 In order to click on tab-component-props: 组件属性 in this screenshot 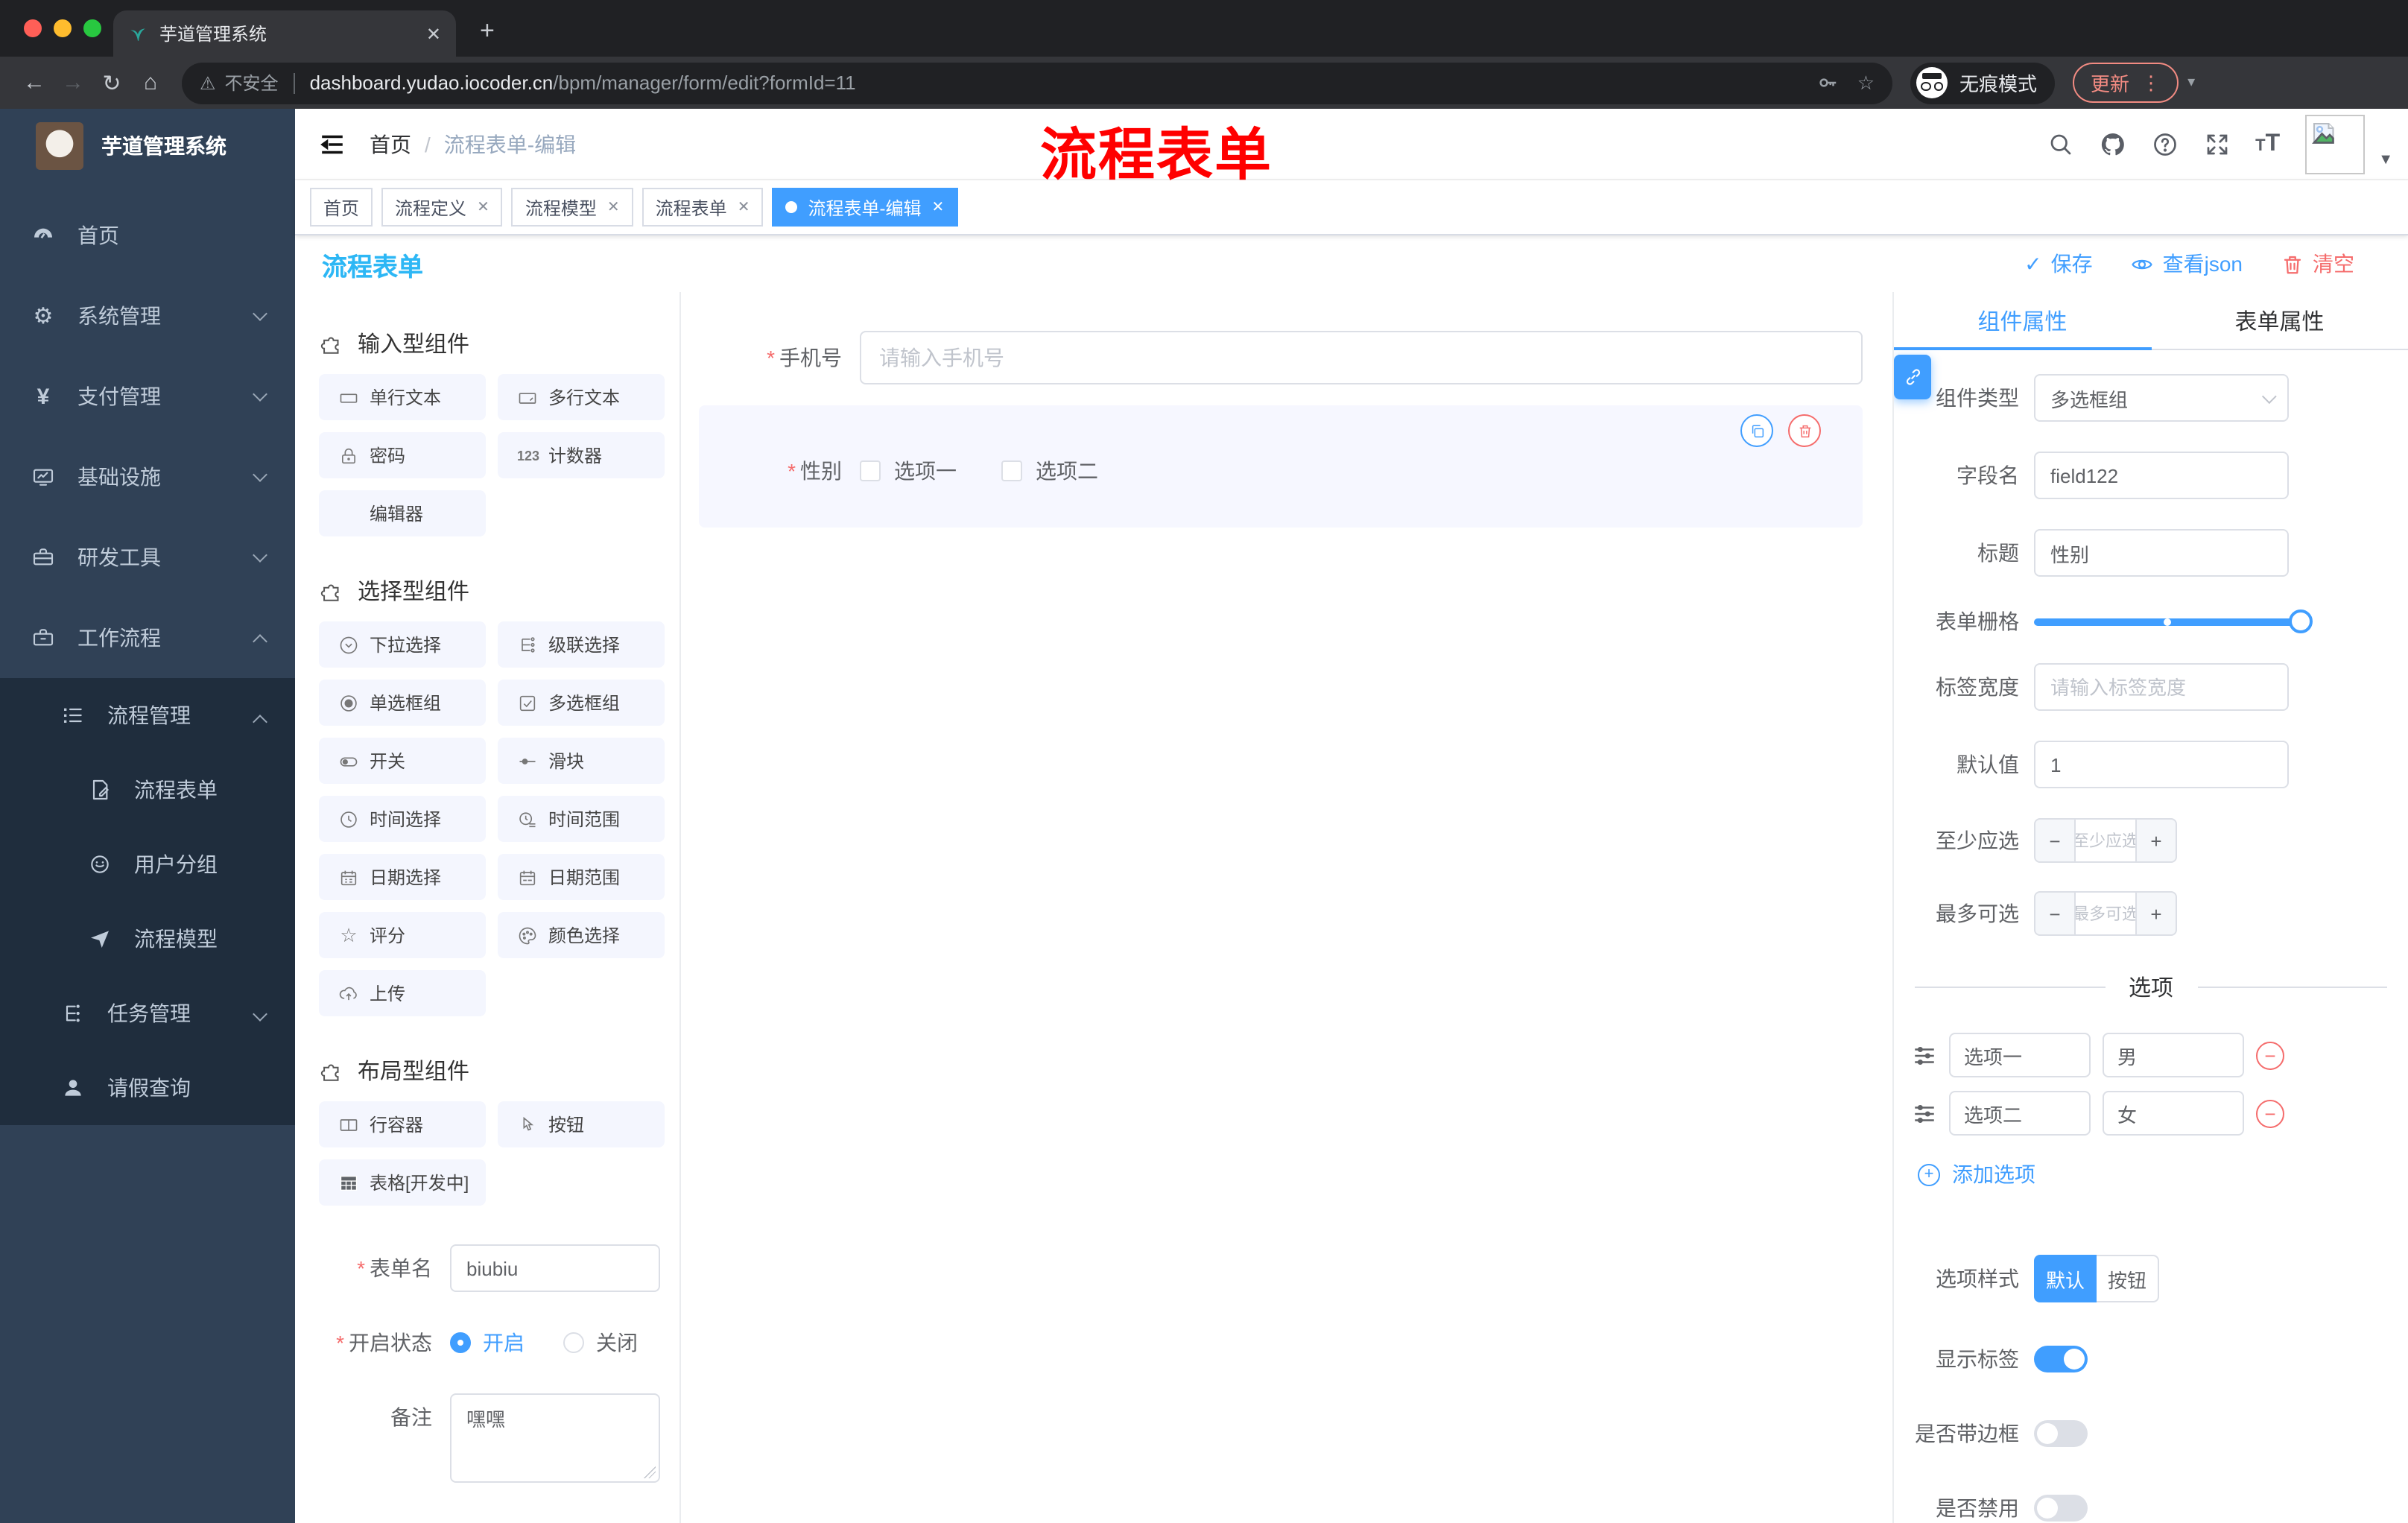, I will do `click(2022, 321)`.